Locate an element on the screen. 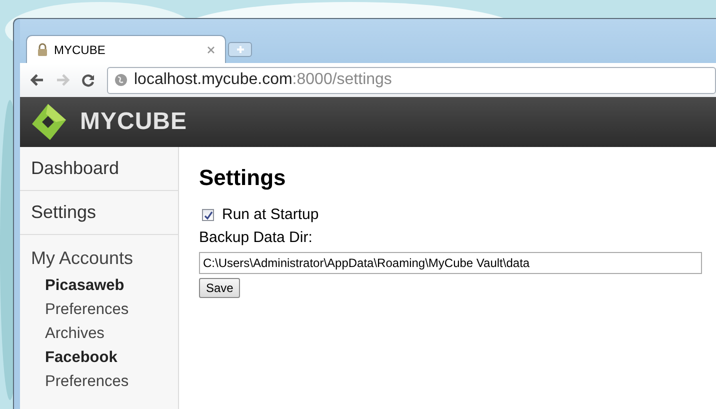 The height and width of the screenshot is (409, 716). address-bar: localhost.mycube.com:8000/settings is located at coordinates (411, 80).